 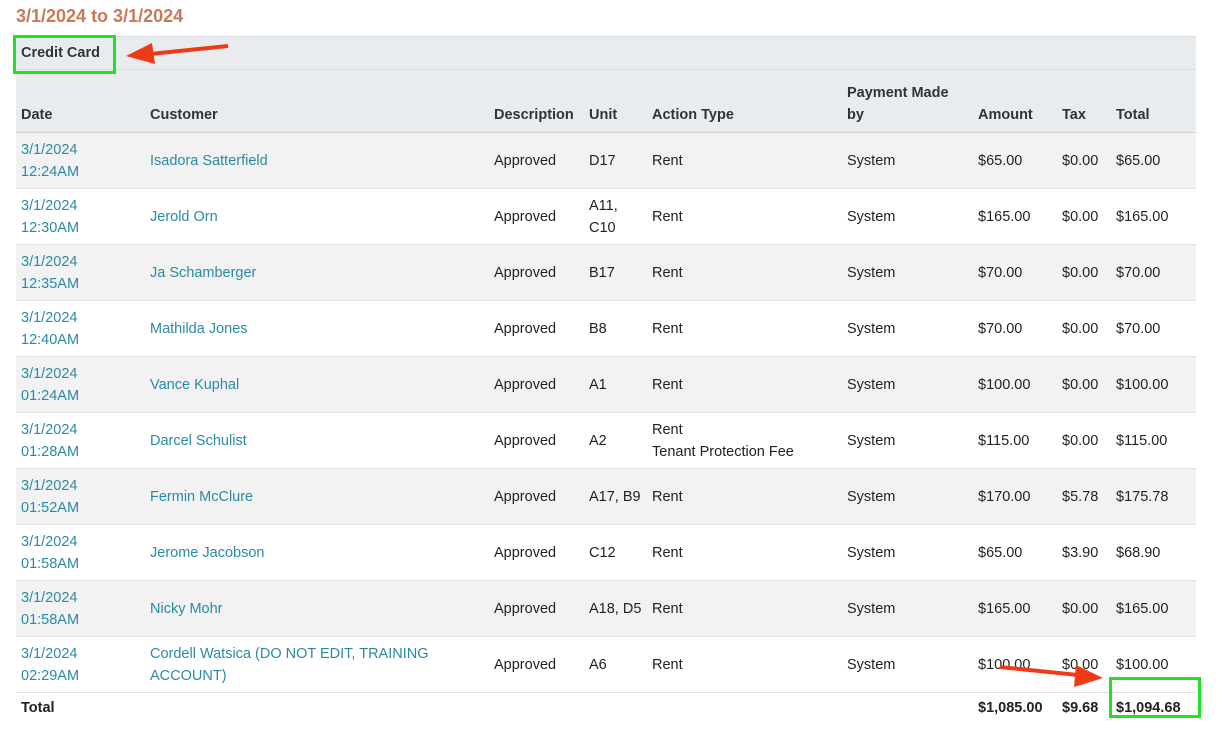 What do you see at coordinates (1148, 708) in the screenshot?
I see `totals-grand-total: $1,094.68` at bounding box center [1148, 708].